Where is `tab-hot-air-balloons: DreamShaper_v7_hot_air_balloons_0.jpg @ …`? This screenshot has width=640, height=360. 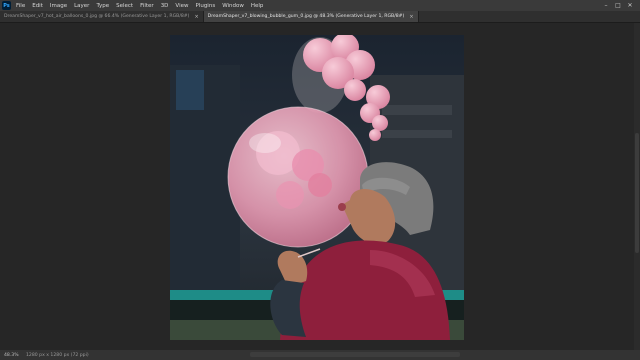 tab-hot-air-balloons: DreamShaper_v7_hot_air_balloons_0.jpg @ … is located at coordinates (102, 16).